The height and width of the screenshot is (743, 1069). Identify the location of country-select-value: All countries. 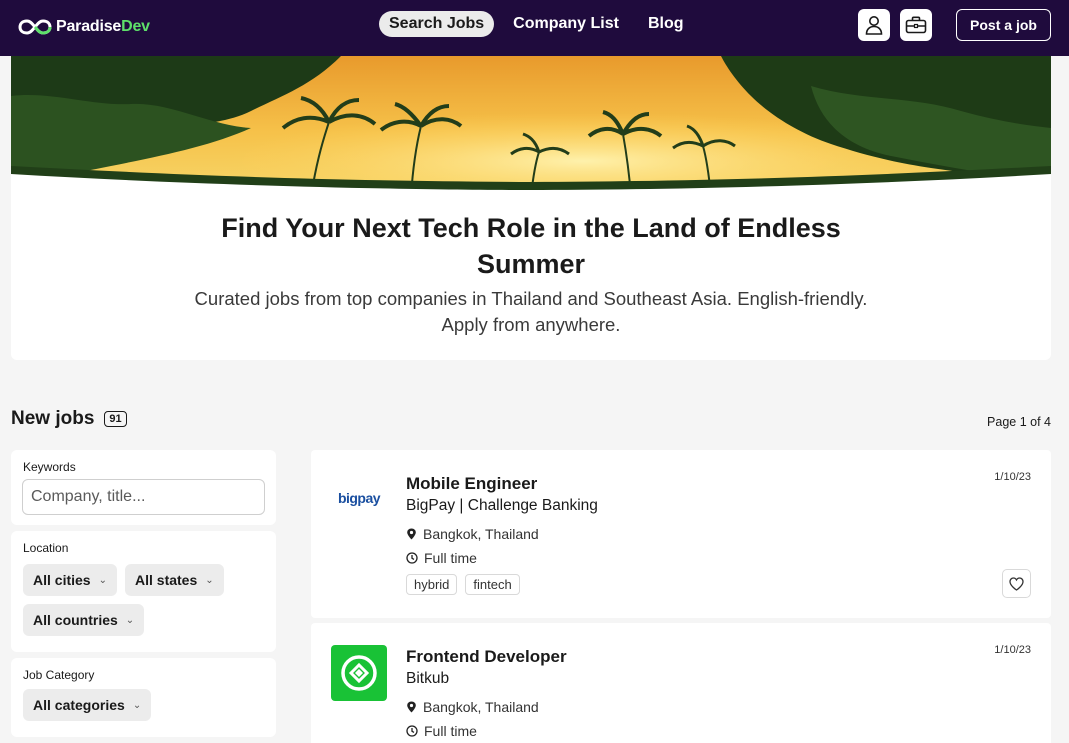
(75, 620).